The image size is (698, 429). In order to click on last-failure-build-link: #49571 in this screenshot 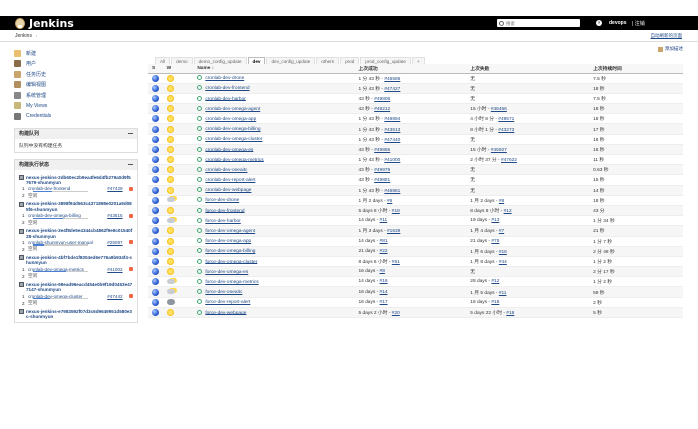, I will do `click(506, 119)`.